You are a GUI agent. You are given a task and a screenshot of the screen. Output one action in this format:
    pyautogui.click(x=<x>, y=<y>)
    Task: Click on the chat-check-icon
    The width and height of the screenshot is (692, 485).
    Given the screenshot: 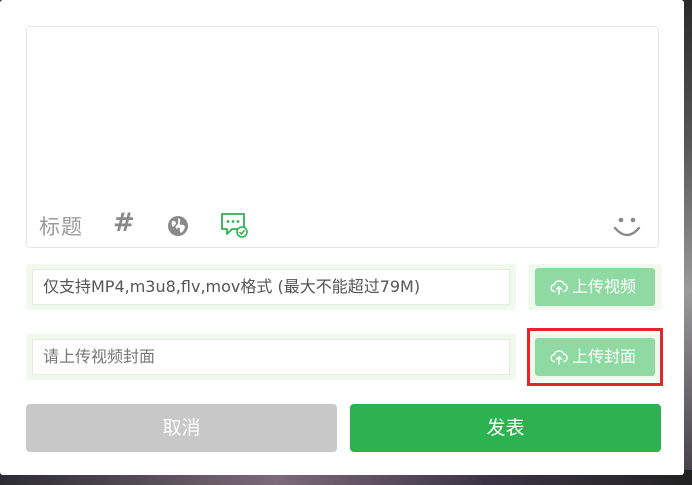 What is the action you would take?
    pyautogui.click(x=234, y=225)
    